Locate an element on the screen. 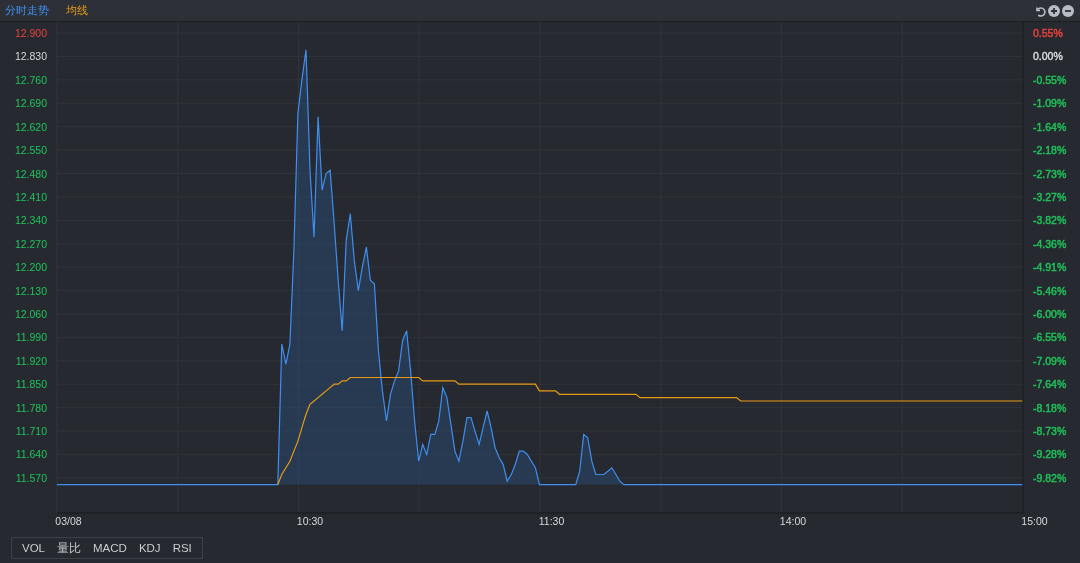 Image resolution: width=1080 pixels, height=563 pixels. x-axis-label: 11:30 is located at coordinates (551, 521).